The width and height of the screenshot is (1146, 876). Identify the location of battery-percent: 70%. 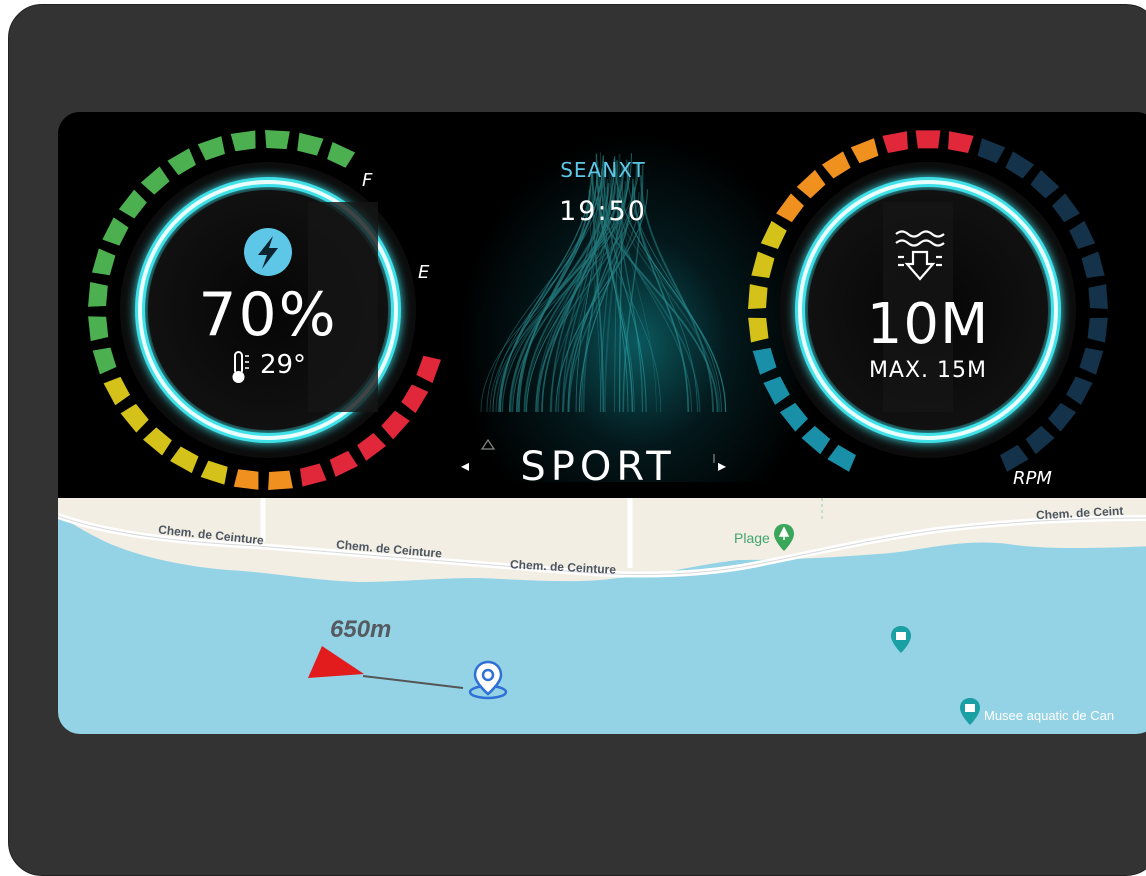
(268, 315).